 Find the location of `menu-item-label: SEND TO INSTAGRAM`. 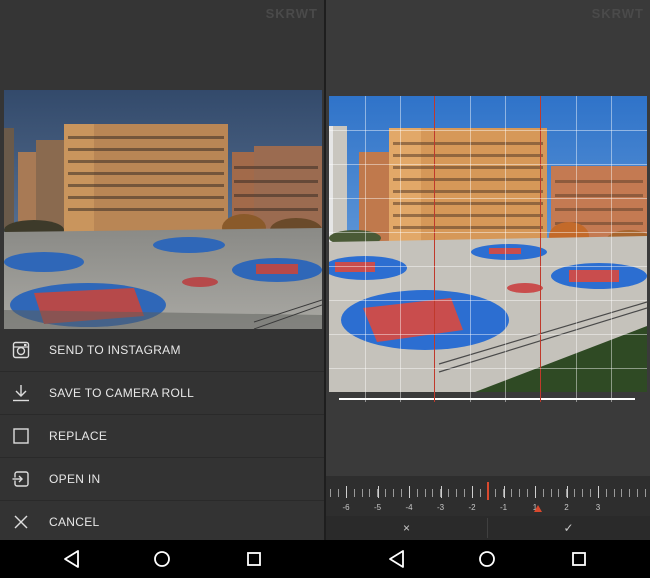

menu-item-label: SEND TO INSTAGRAM is located at coordinates (115, 350).